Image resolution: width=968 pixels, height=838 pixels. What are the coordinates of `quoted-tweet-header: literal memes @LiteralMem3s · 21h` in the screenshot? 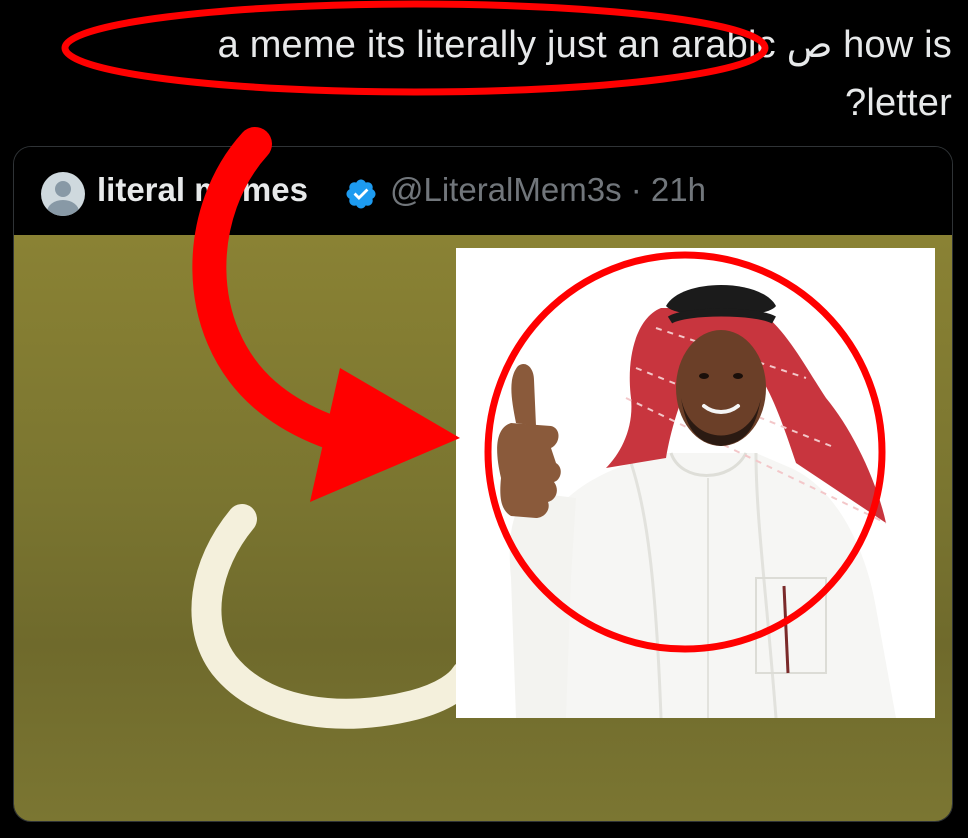 It's located at (483, 191).